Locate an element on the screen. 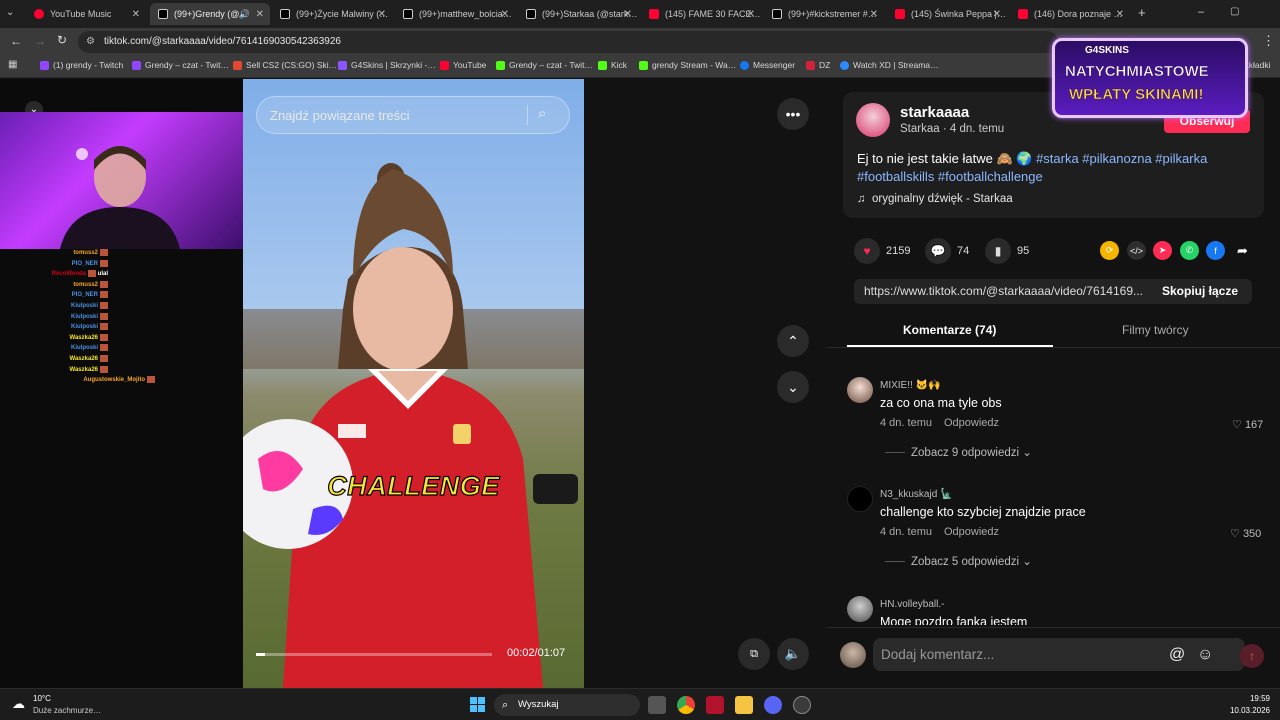 The image size is (1280, 720). tab-kickstremer: (99+)#kickstremer #… ✕ is located at coordinates (824, 14).